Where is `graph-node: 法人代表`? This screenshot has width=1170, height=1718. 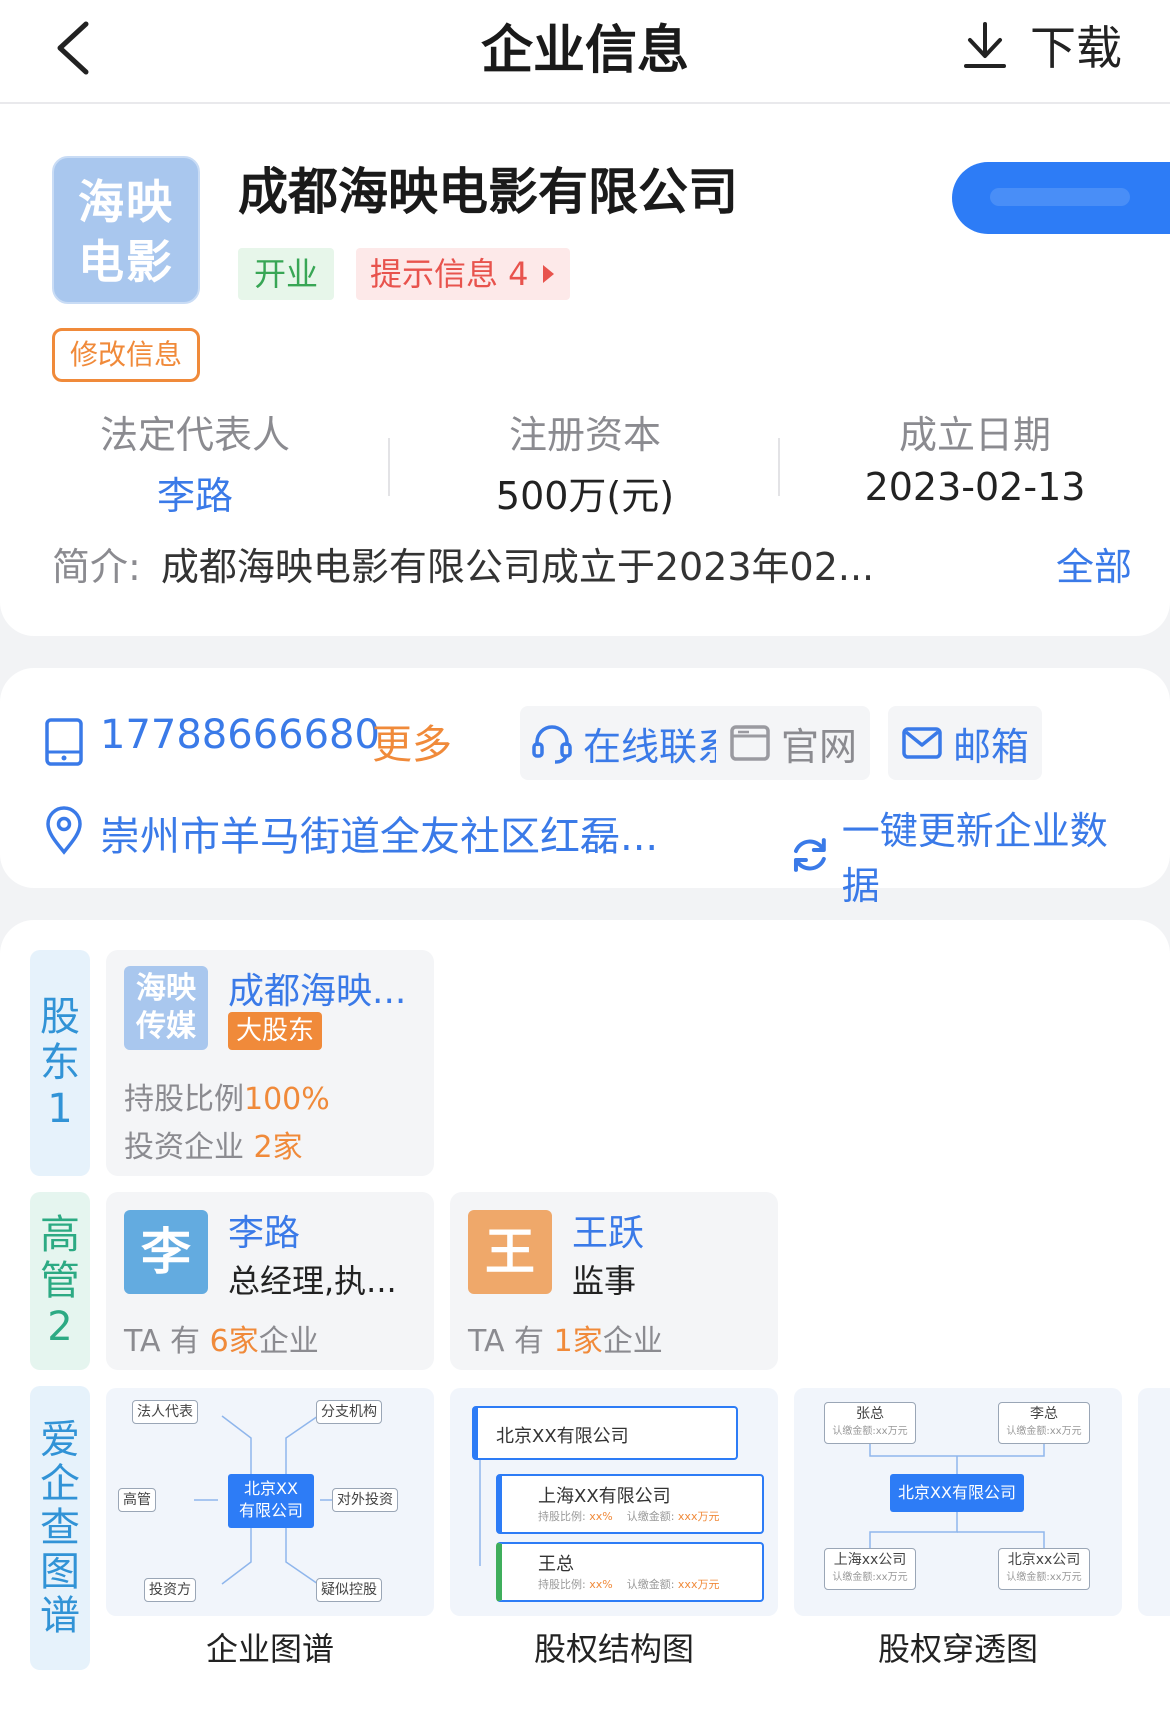 graph-node: 法人代表 is located at coordinates (165, 1412).